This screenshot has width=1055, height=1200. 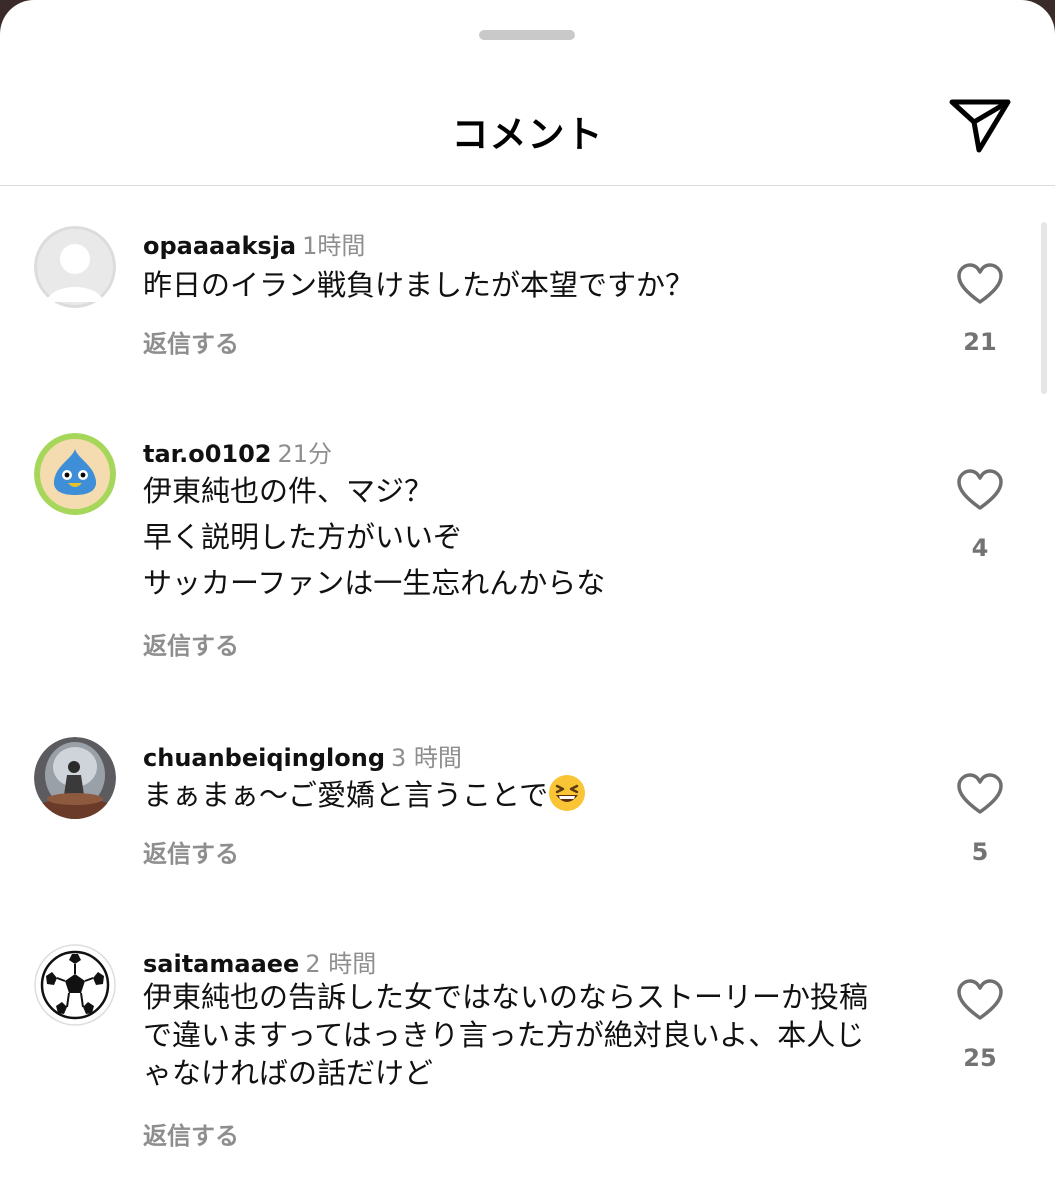 I want to click on avatar-slime, so click(x=75, y=474).